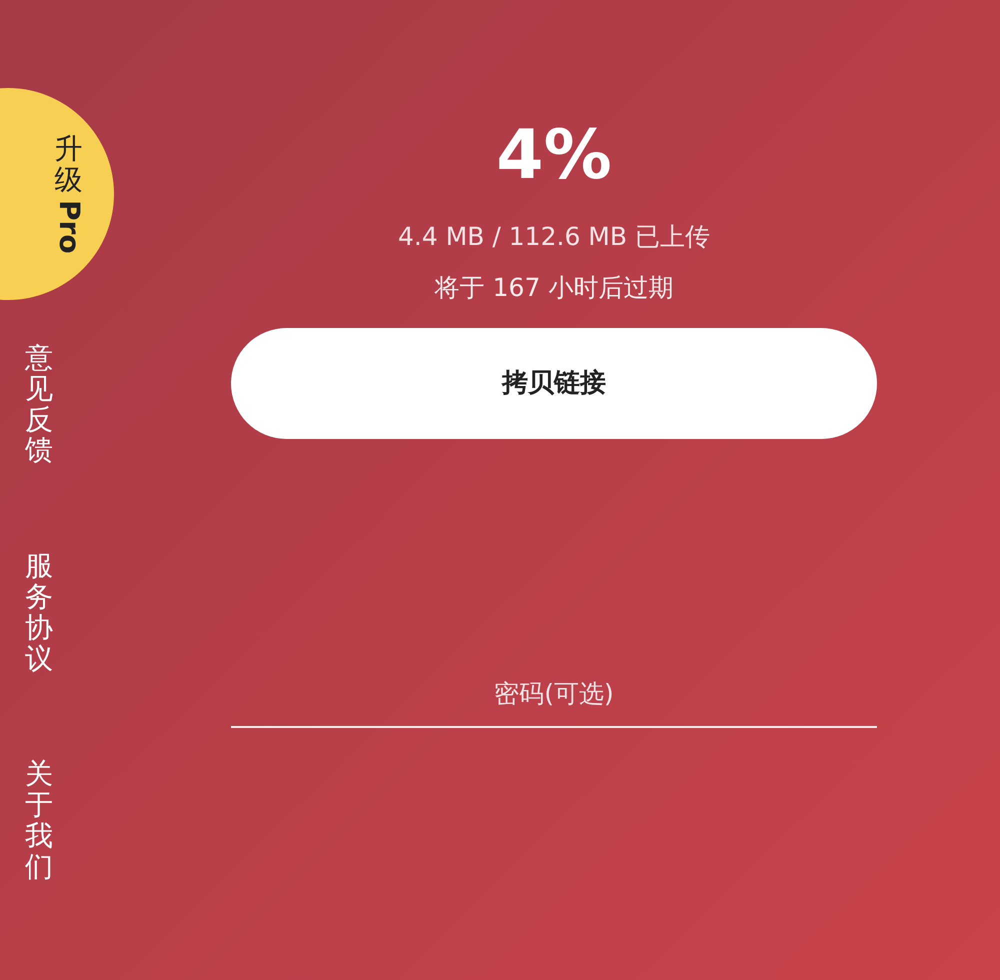 The image size is (1000, 980). Describe the element at coordinates (68, 150) in the screenshot. I see `badge-text: 升` at that location.